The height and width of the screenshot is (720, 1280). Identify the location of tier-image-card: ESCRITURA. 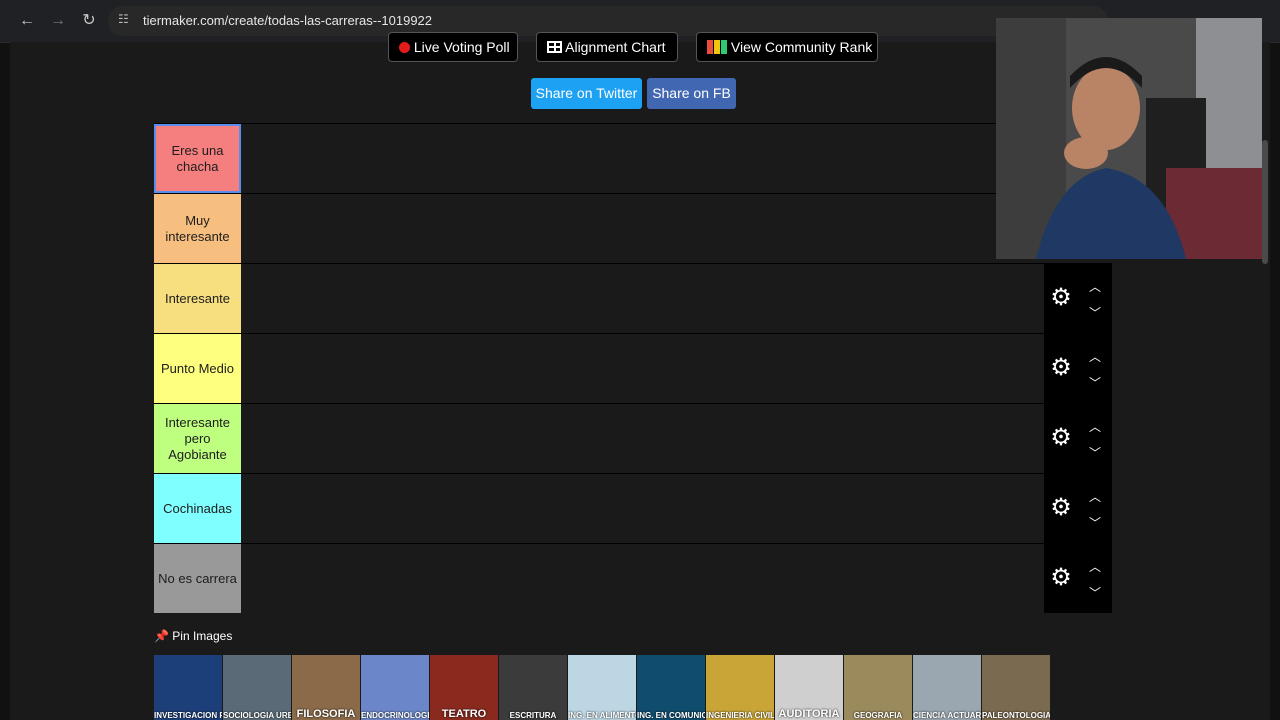
(533, 687).